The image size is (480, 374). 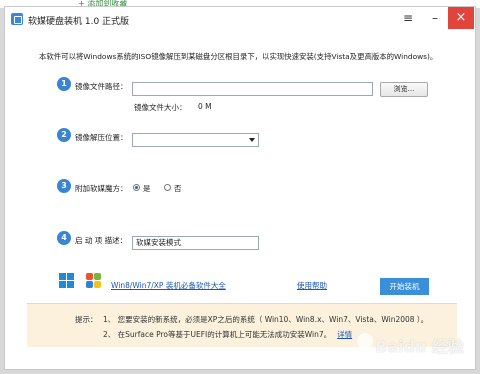 What do you see at coordinates (160, 107) in the screenshot?
I see `image-size-label: 镜像文件大小：` at bounding box center [160, 107].